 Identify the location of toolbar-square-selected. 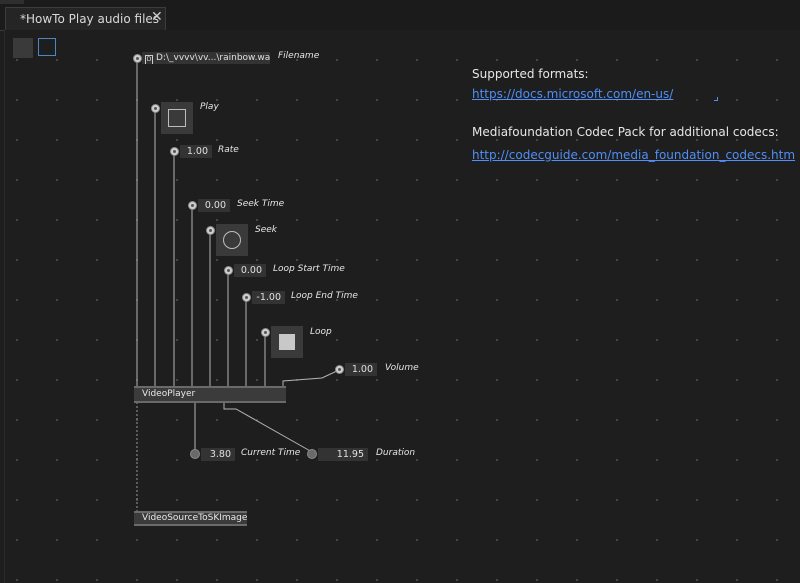
(47, 47).